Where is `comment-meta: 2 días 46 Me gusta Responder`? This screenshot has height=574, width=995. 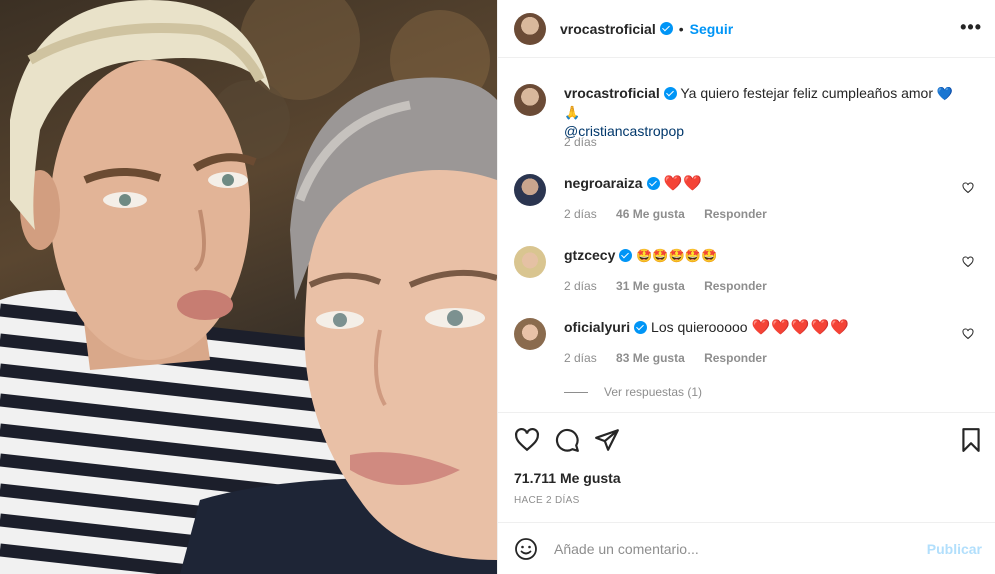
comment-meta: 2 días 46 Me gusta Responder is located at coordinates (673, 214).